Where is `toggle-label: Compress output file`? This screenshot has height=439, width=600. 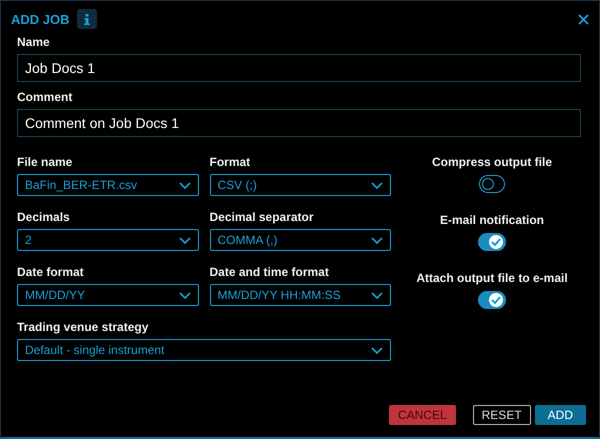 toggle-label: Compress output file is located at coordinates (492, 162).